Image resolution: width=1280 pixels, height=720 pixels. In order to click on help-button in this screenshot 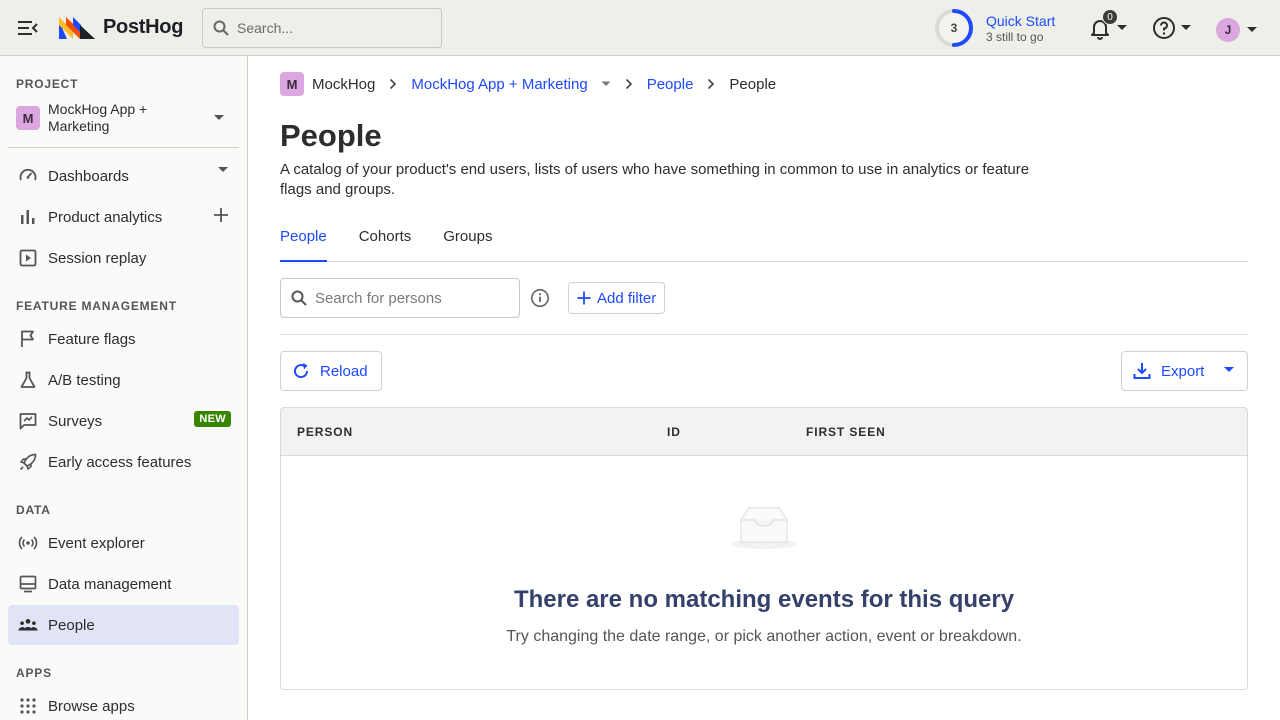, I will do `click(1172, 28)`.